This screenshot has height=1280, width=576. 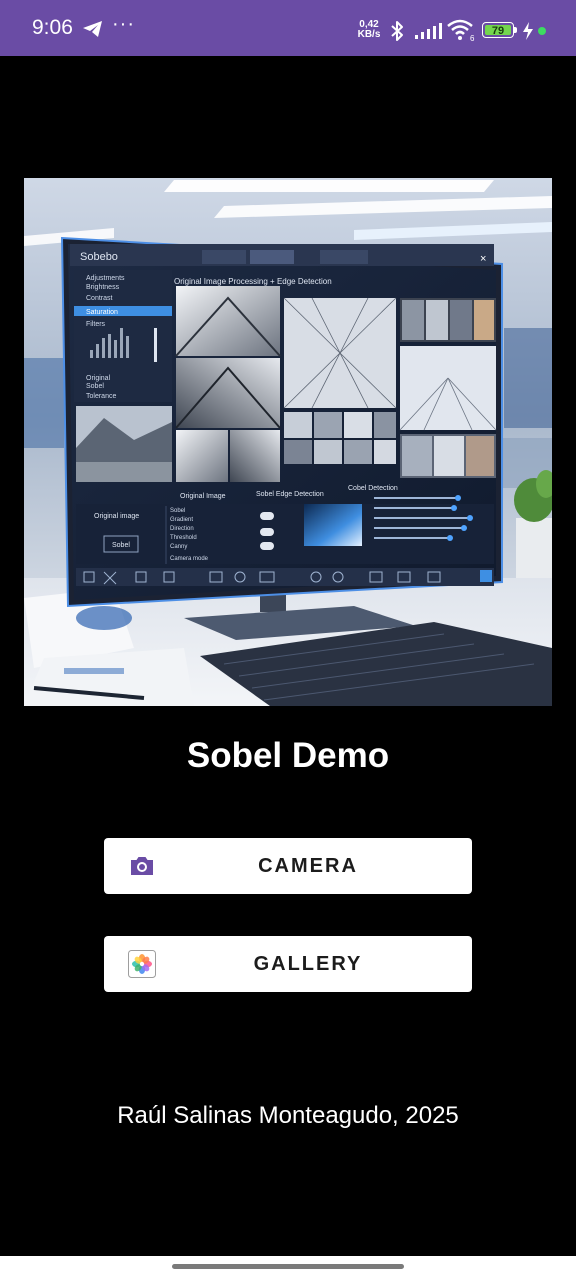 I want to click on home-indicator, so click(x=288, y=1266).